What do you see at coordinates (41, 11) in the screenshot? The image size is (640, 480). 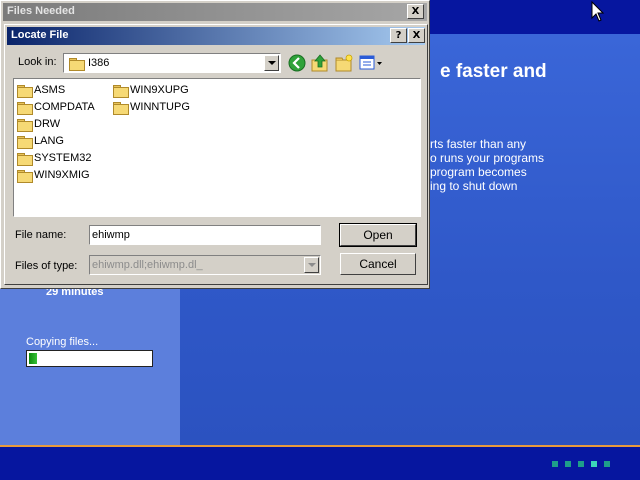 I see `files-needed-title: Files Needed` at bounding box center [41, 11].